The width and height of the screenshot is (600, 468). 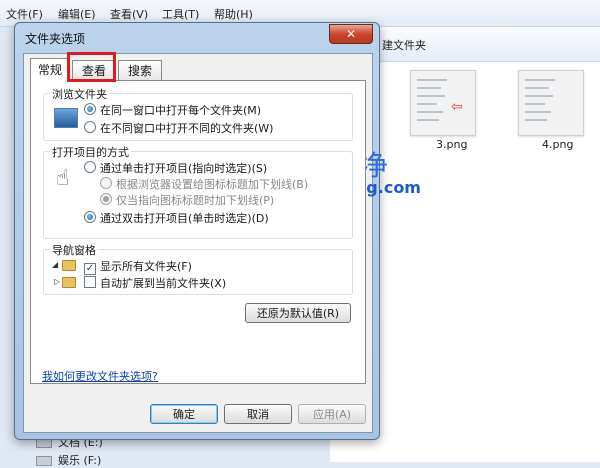 What do you see at coordinates (91, 67) in the screenshot?
I see `highlight-box` at bounding box center [91, 67].